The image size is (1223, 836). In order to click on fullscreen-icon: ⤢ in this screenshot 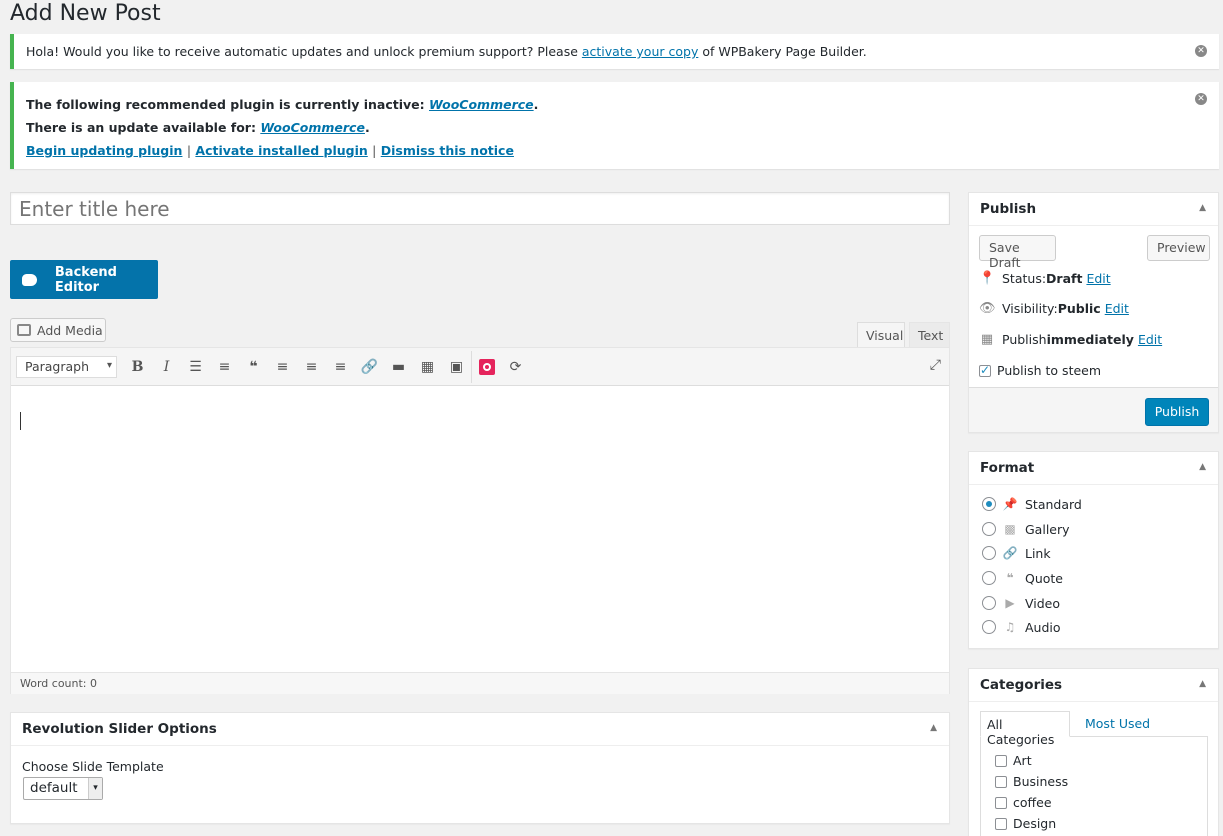, I will do `click(935, 365)`.